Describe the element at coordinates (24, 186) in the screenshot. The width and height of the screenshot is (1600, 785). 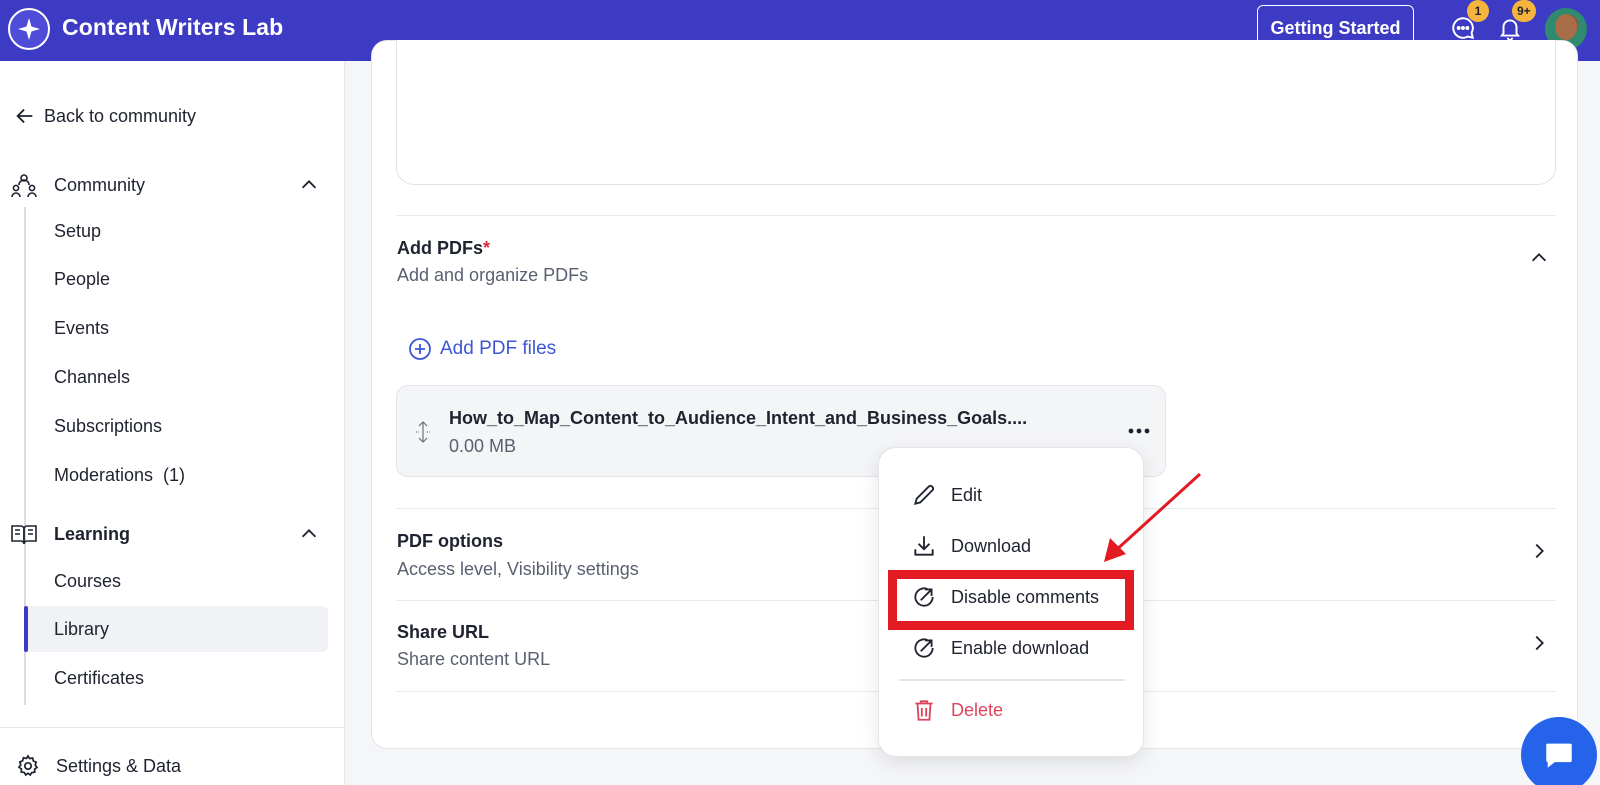
I see `community-icon` at that location.